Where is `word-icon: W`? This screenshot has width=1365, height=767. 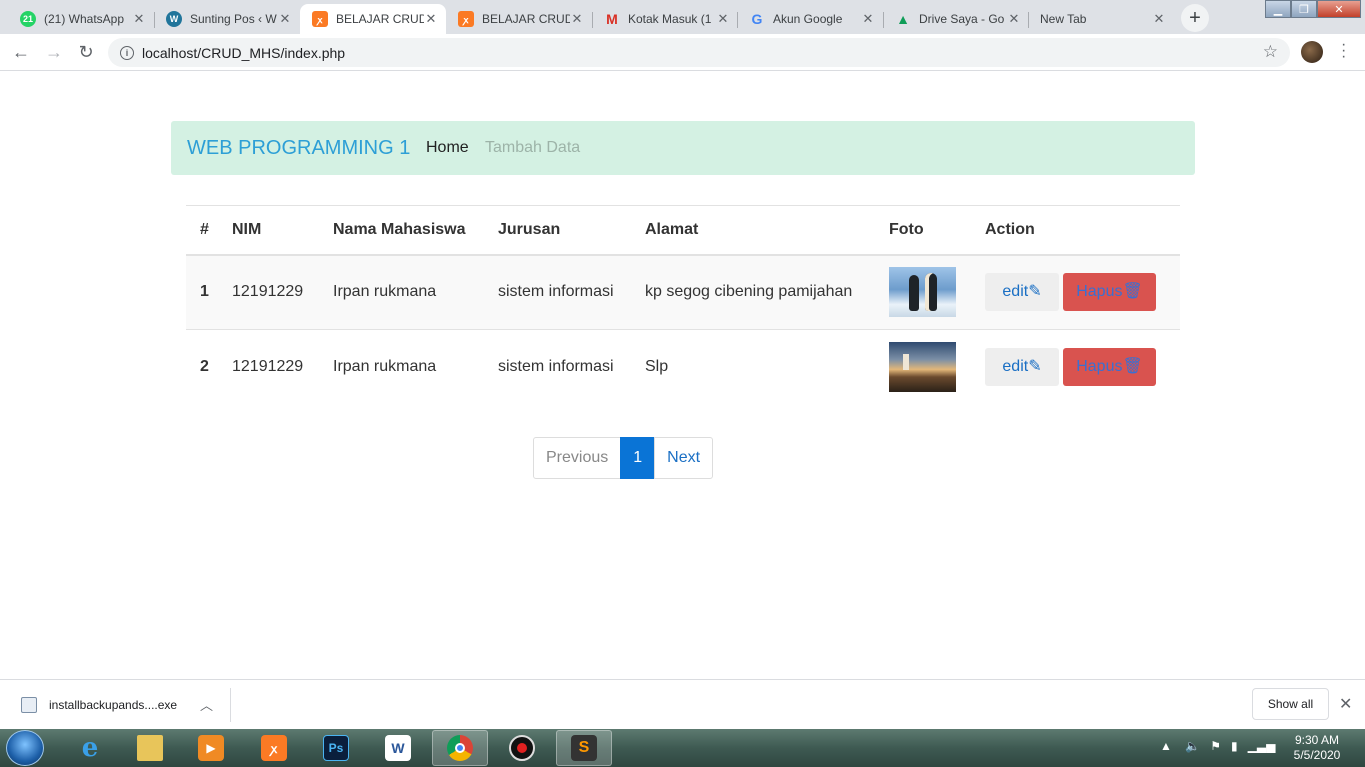 word-icon: W is located at coordinates (398, 748).